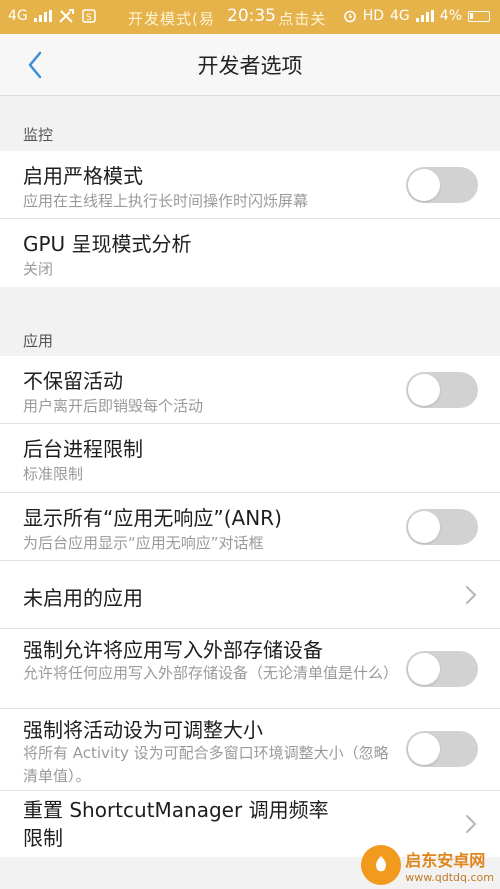 Image resolution: width=500 pixels, height=889 pixels. I want to click on svg-text: S, so click(89, 18).